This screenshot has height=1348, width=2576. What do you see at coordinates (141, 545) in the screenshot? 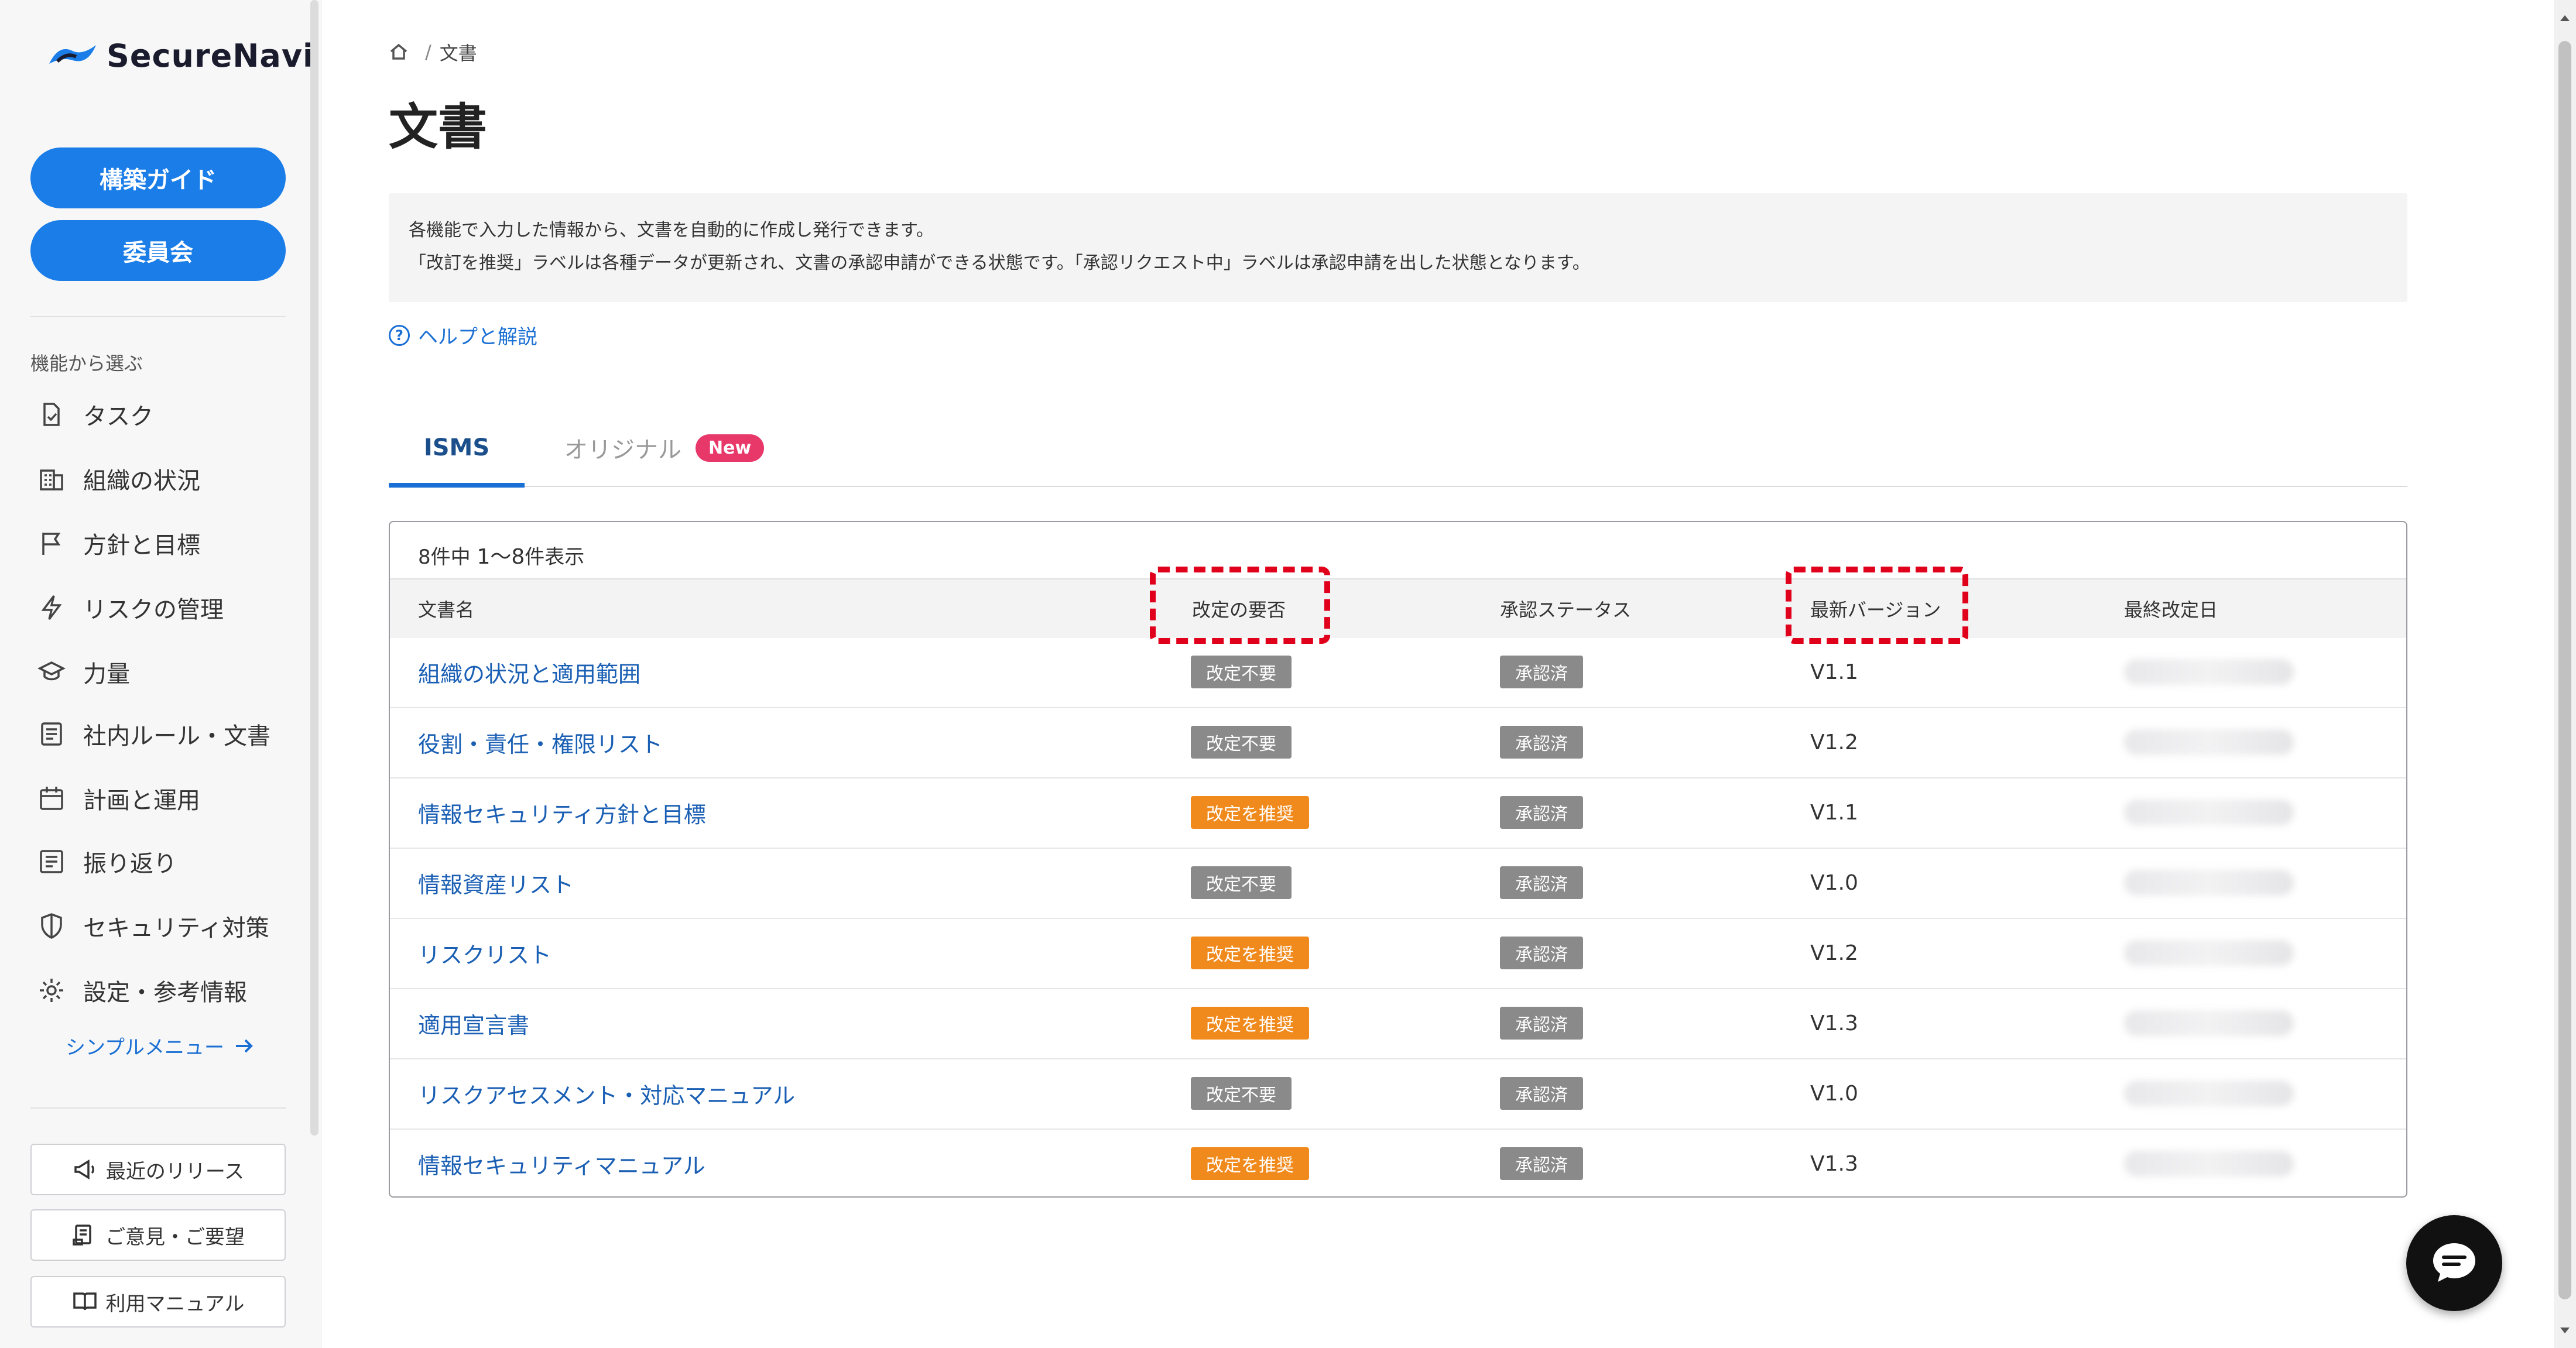
I see `sidebar-item-label: 方針と目標` at bounding box center [141, 545].